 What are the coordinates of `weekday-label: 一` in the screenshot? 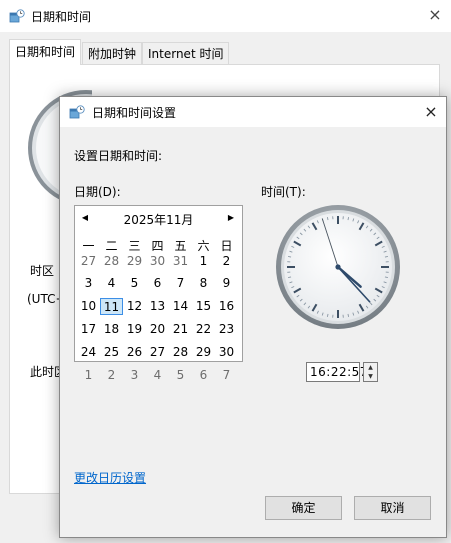 It's located at (88, 246).